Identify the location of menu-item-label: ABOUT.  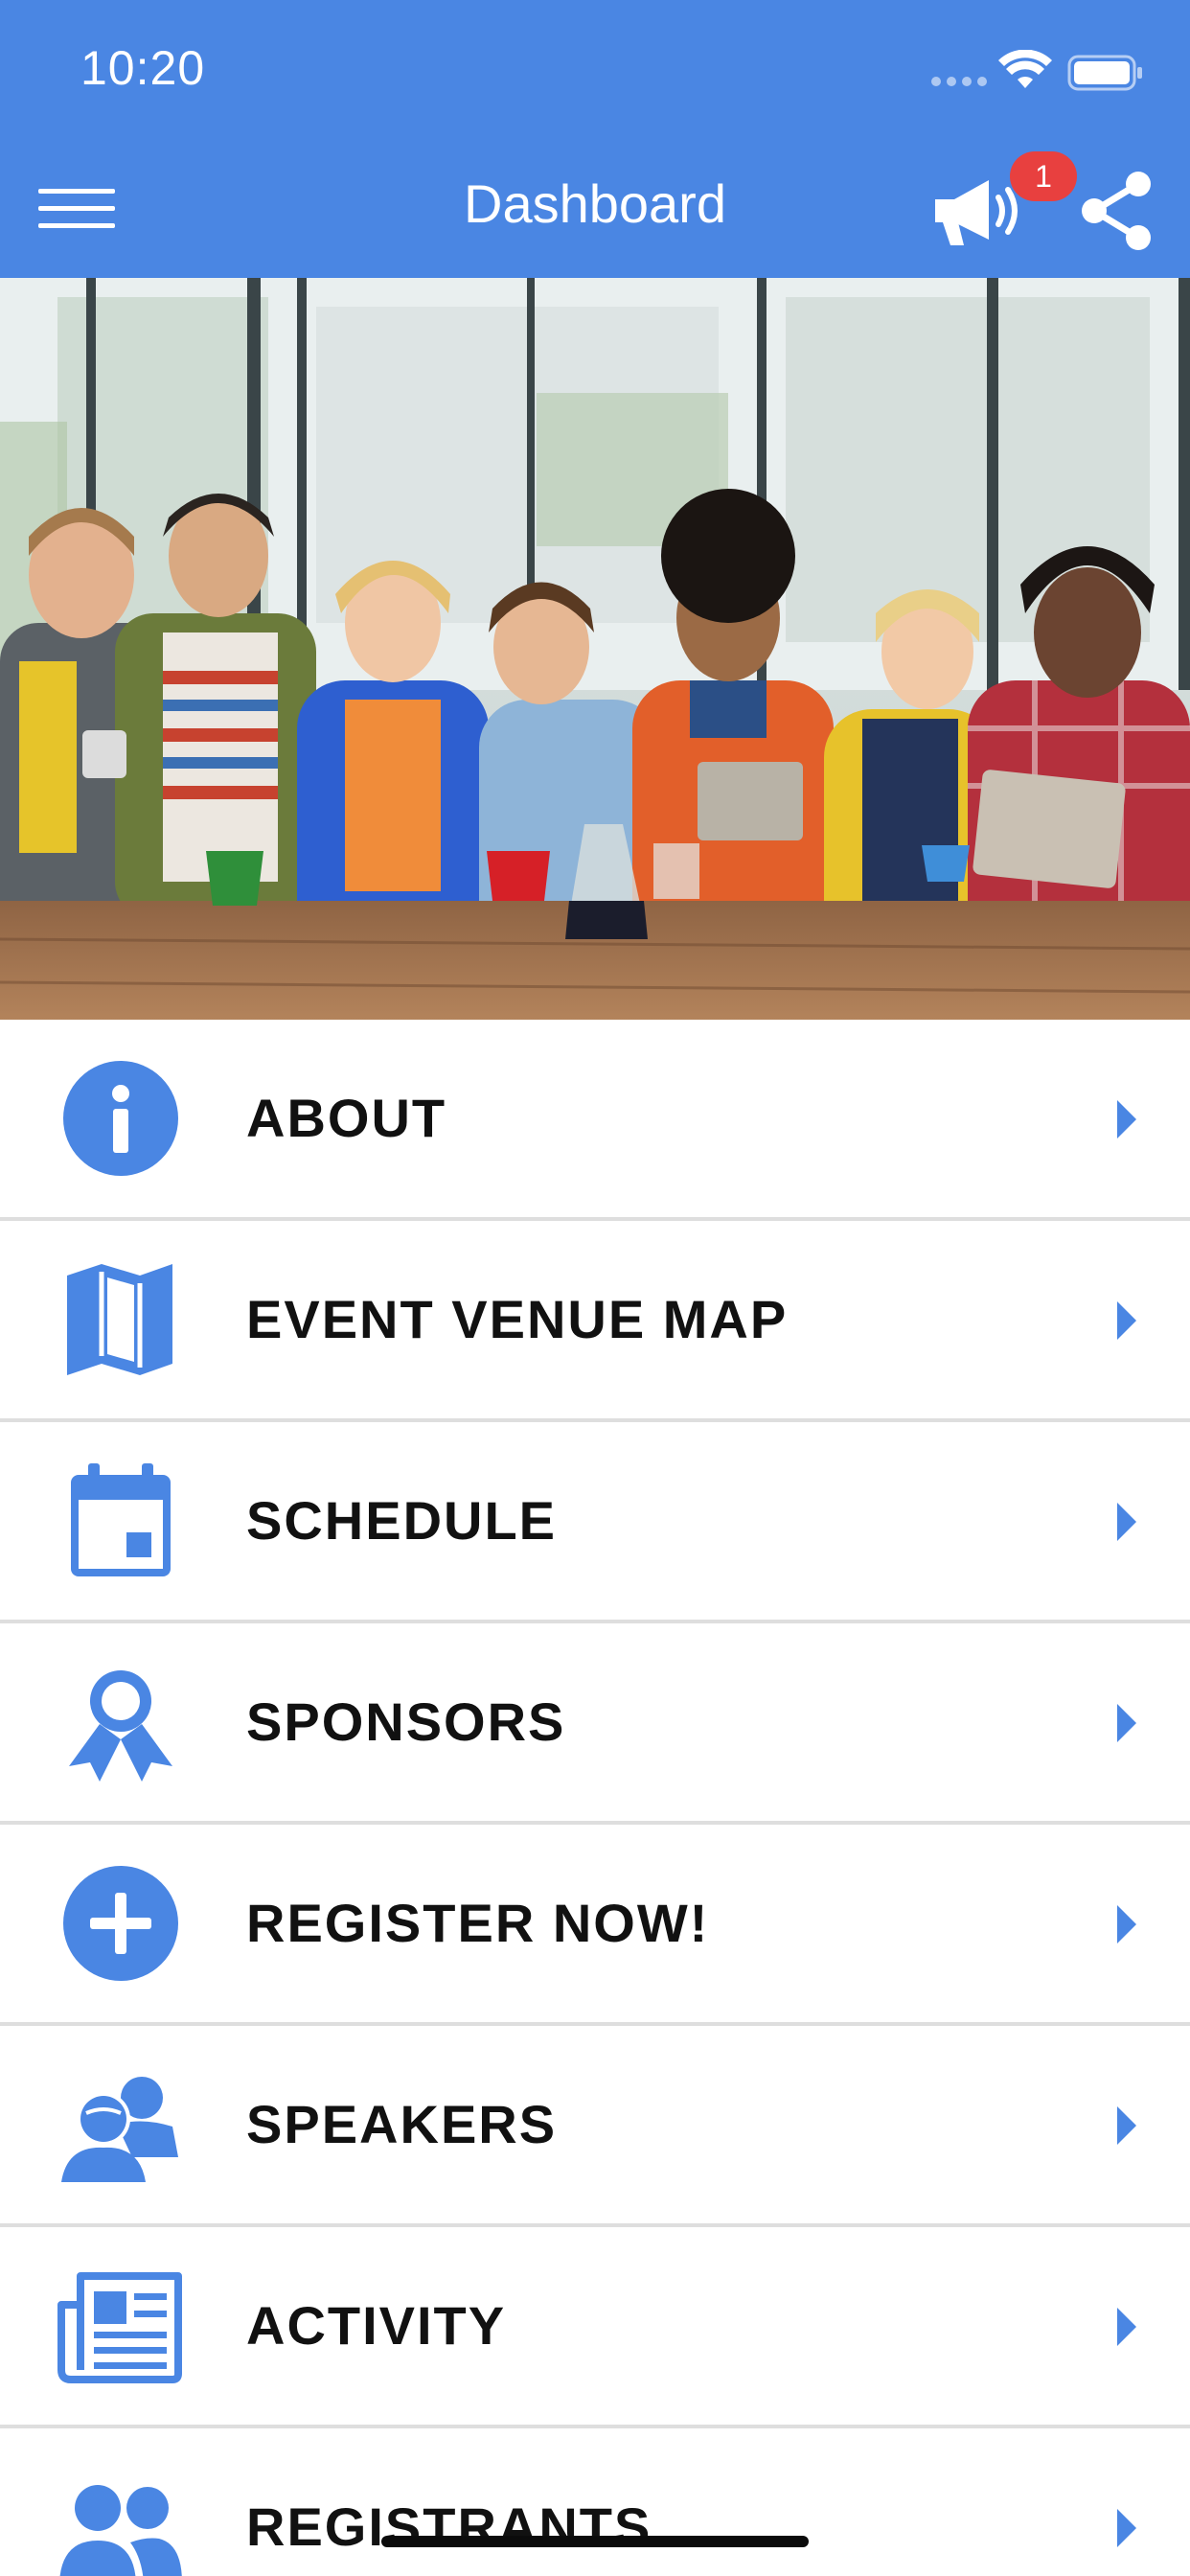
(347, 1118).